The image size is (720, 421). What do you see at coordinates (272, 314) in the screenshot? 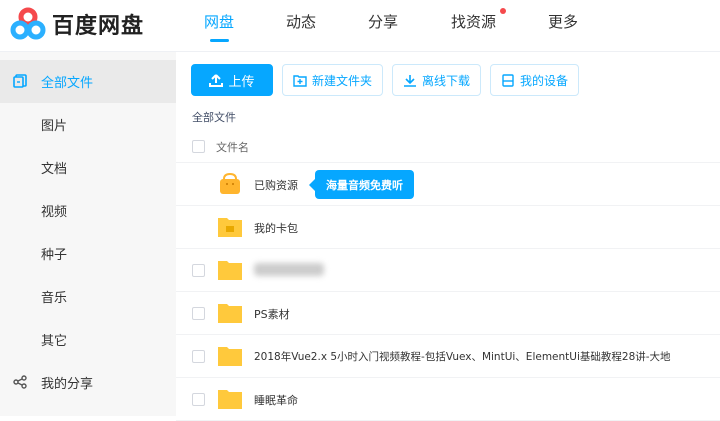
I see `file-name: PS素材` at bounding box center [272, 314].